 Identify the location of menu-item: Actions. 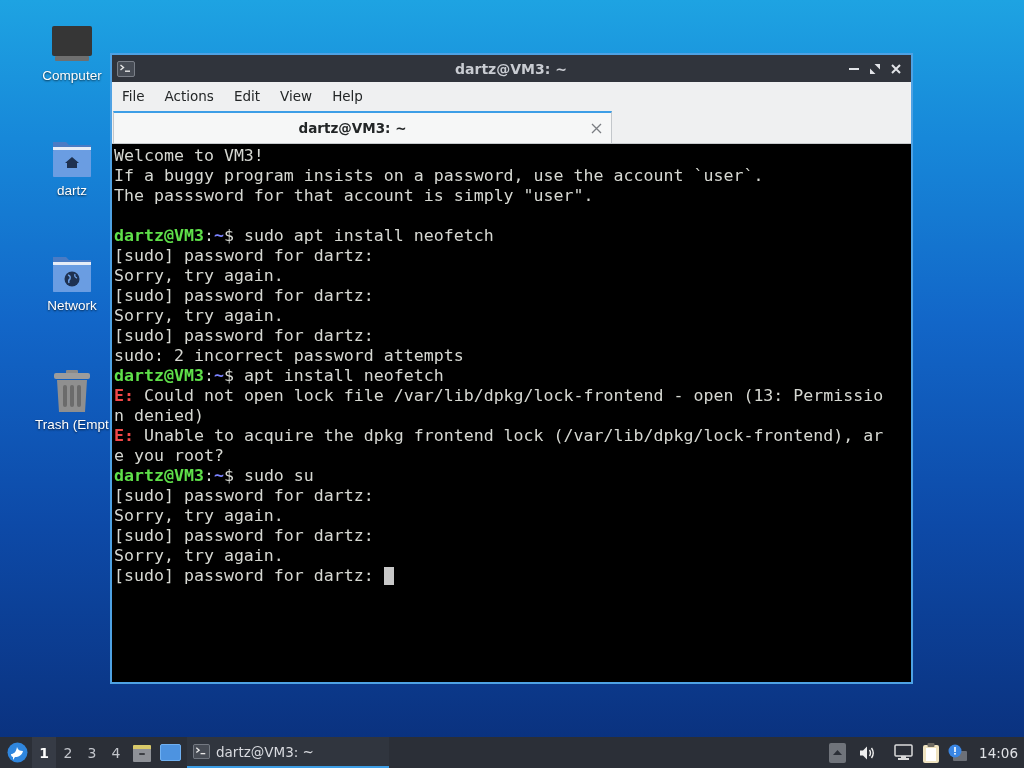
(189, 96).